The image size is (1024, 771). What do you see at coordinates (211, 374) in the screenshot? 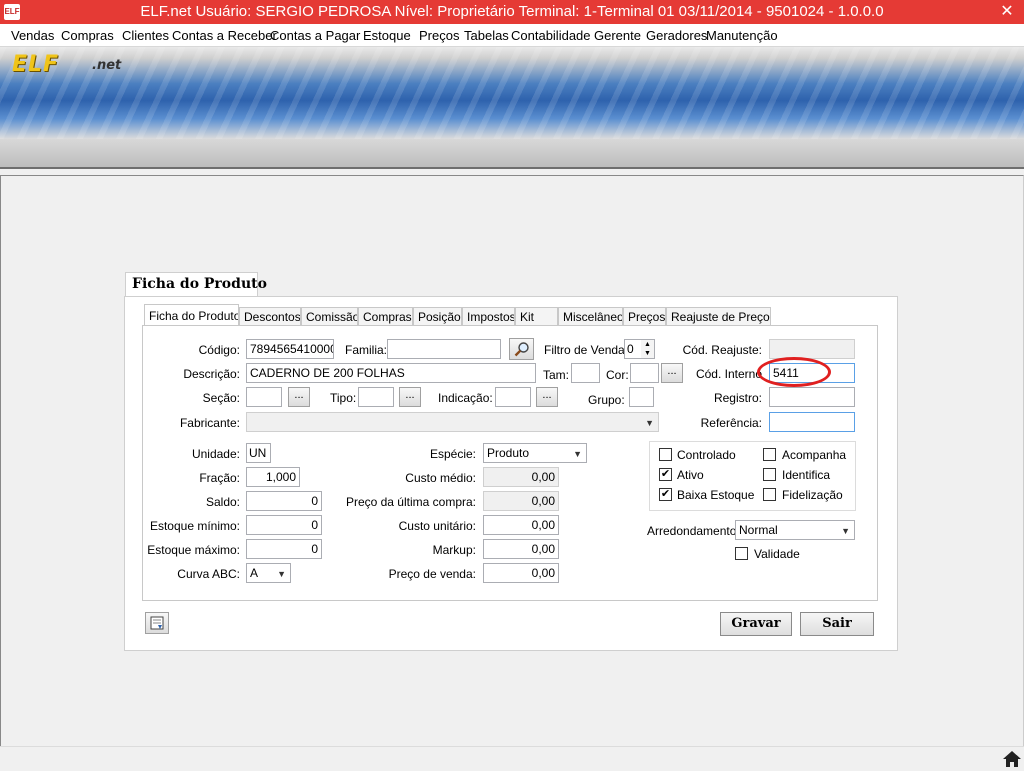
I see `descricao-label: Descrição:` at bounding box center [211, 374].